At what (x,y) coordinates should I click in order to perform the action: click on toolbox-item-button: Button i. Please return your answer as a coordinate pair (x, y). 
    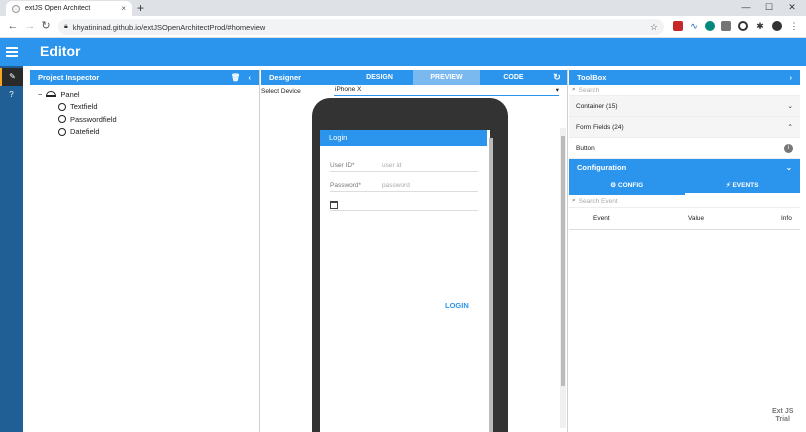
    Looking at the image, I should click on (684, 148).